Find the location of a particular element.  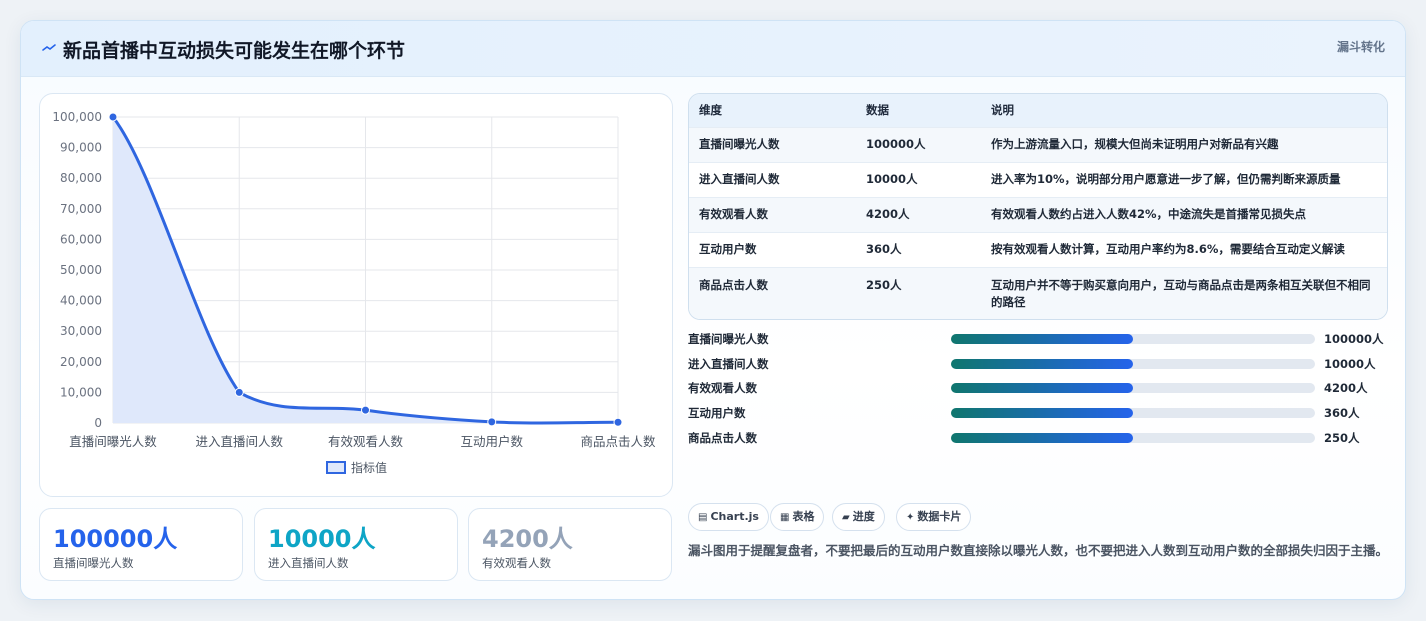

kpi-label: 有效观看人数 is located at coordinates (516, 563).